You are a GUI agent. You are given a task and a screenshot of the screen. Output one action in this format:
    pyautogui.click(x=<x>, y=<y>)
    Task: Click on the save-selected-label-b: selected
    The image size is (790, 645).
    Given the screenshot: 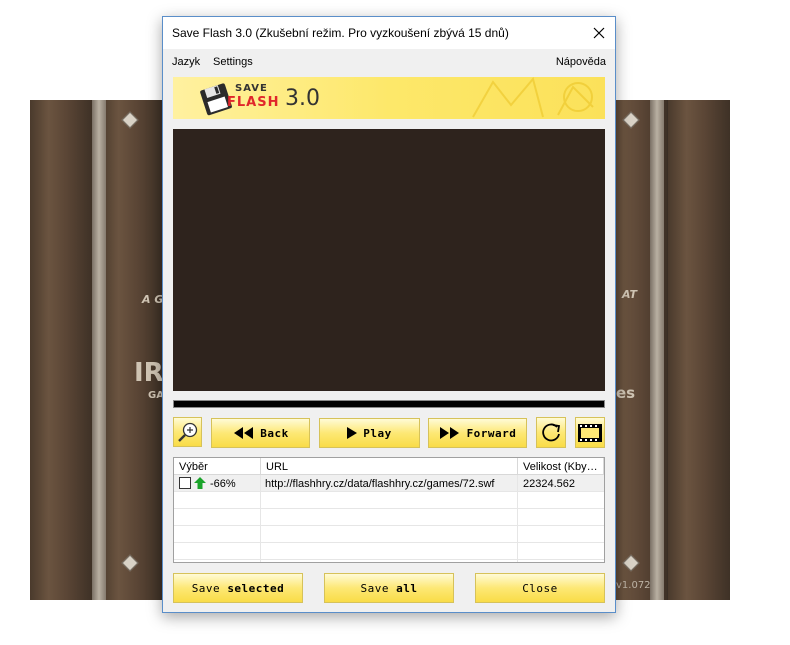 What is the action you would take?
    pyautogui.click(x=256, y=588)
    